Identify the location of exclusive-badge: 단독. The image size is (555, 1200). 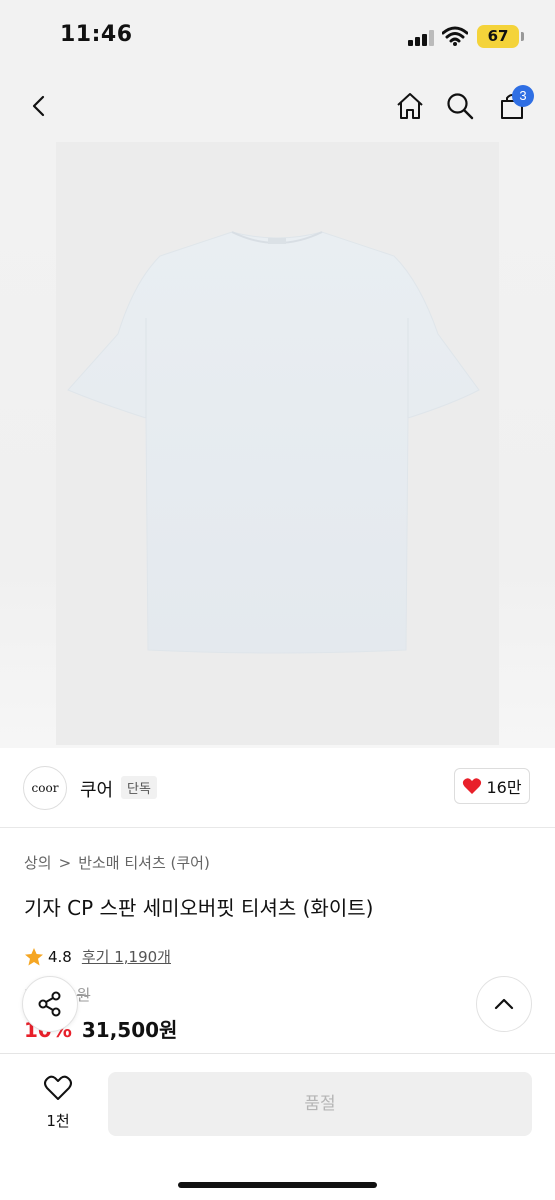
(139, 787).